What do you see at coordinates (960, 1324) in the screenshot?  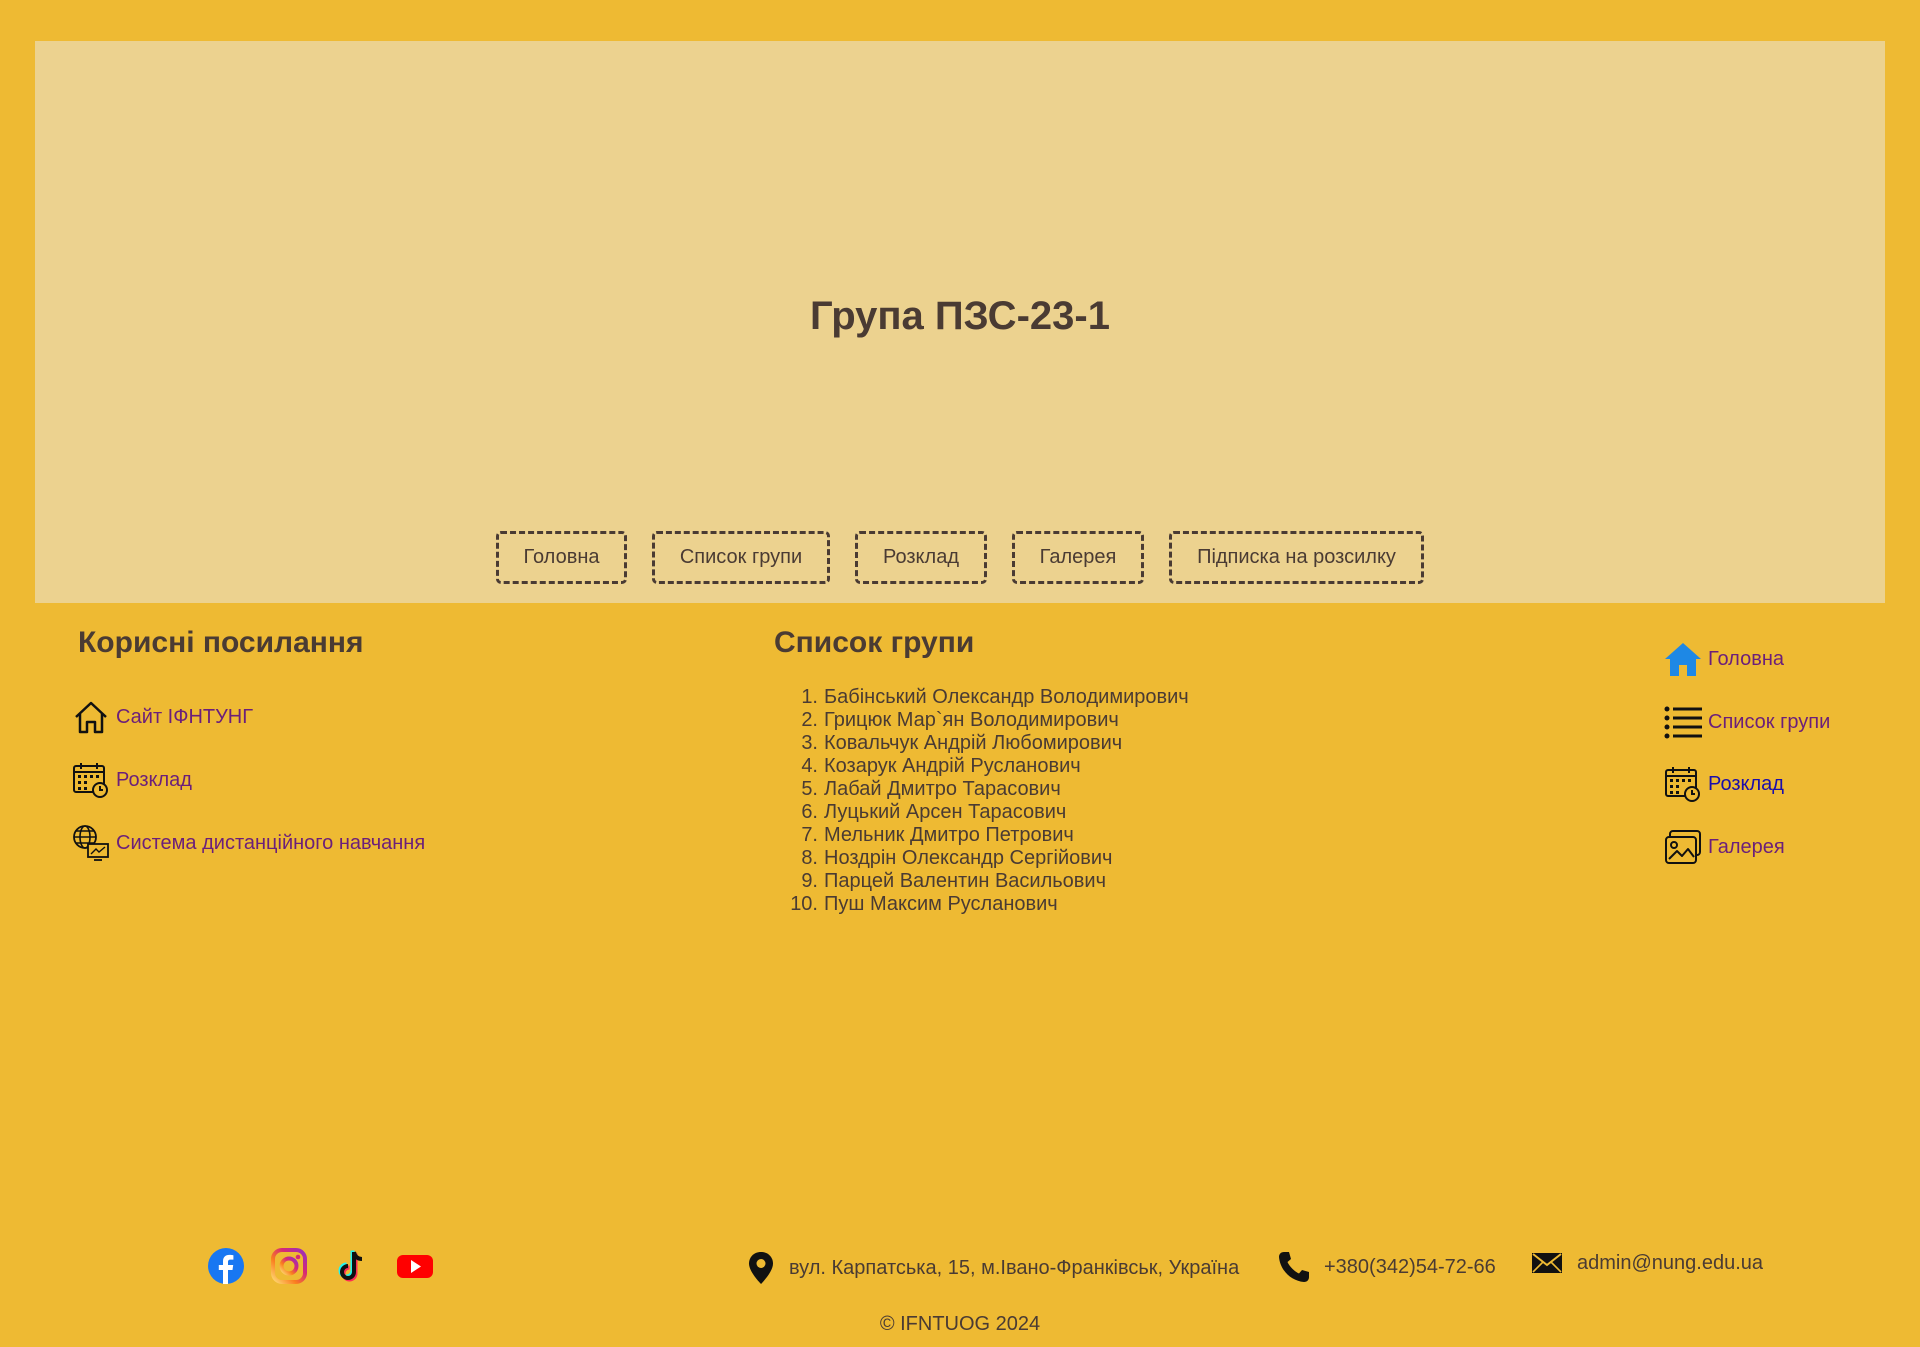 I see `copyright-text: © IFNTUOG 2024` at bounding box center [960, 1324].